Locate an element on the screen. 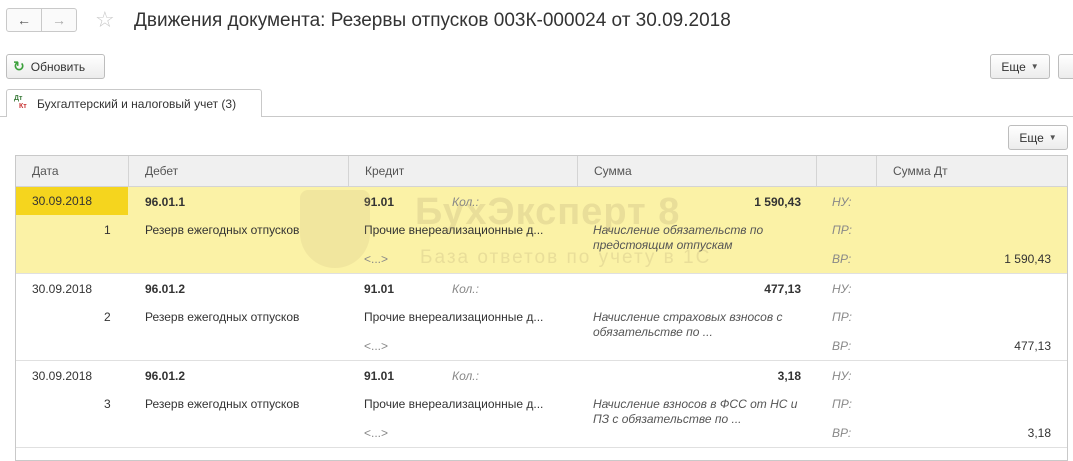 Image resolution: width=1073 pixels, height=461 pixels. refresh-label: Обновить is located at coordinates (58, 66).